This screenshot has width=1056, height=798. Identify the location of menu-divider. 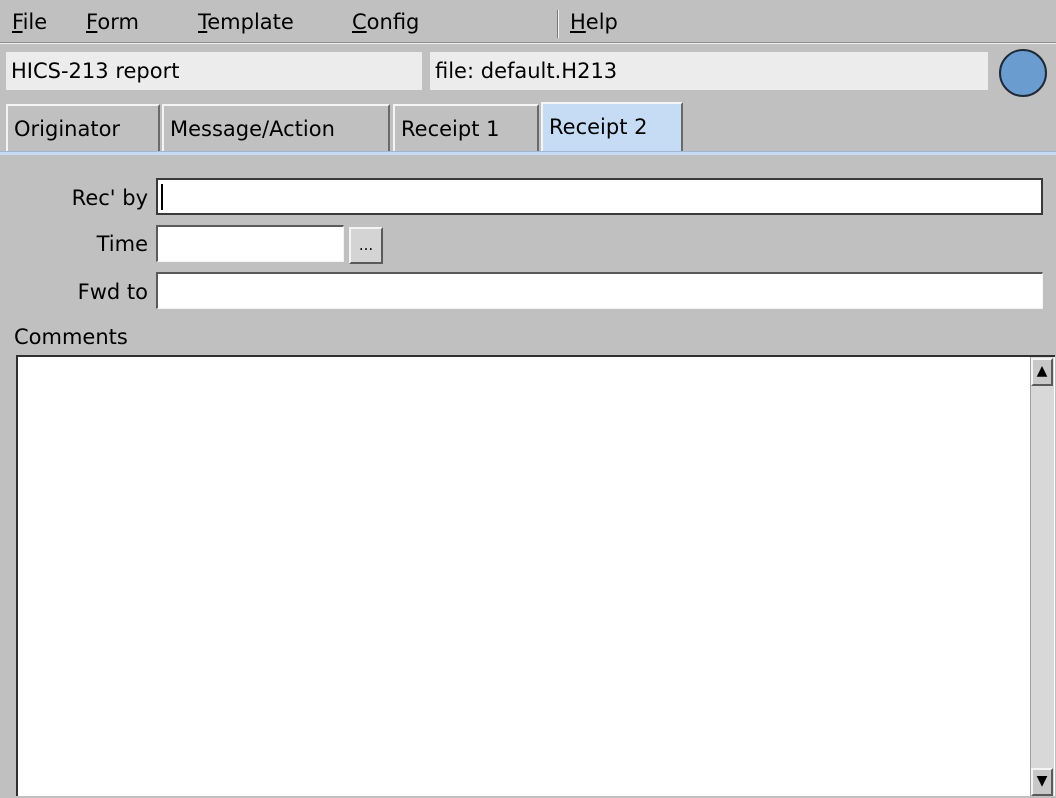
(528, 43).